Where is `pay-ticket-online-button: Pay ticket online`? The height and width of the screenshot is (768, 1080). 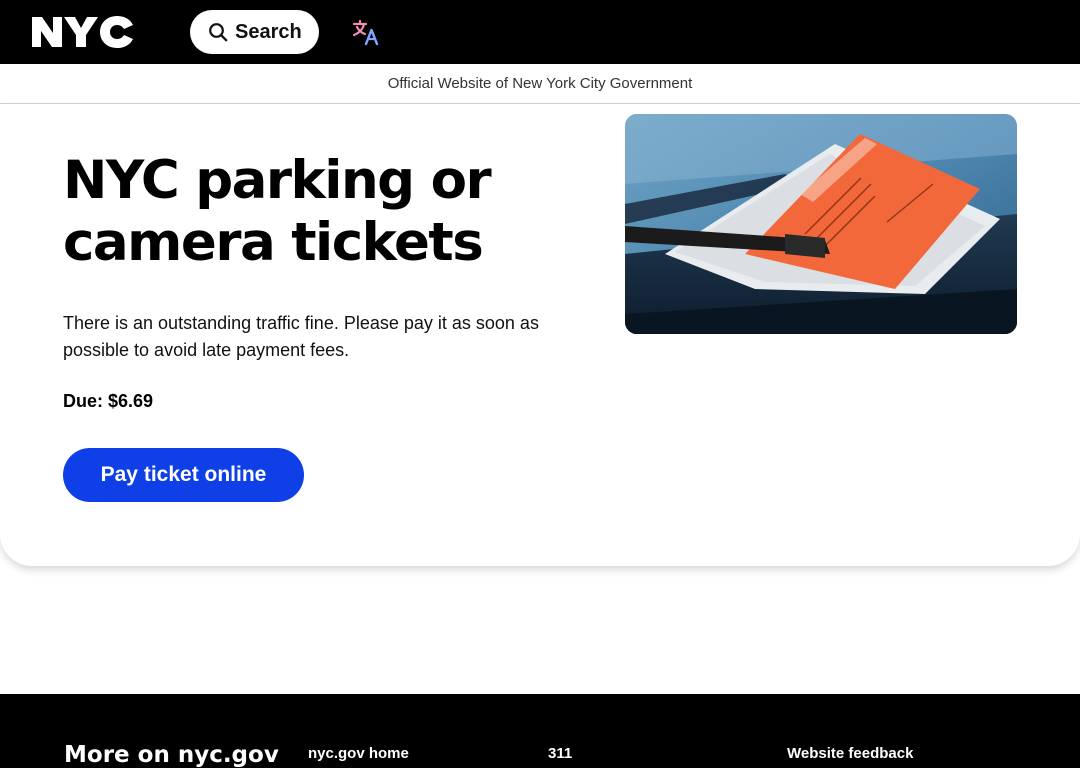 pay-ticket-online-button: Pay ticket online is located at coordinates (183, 475).